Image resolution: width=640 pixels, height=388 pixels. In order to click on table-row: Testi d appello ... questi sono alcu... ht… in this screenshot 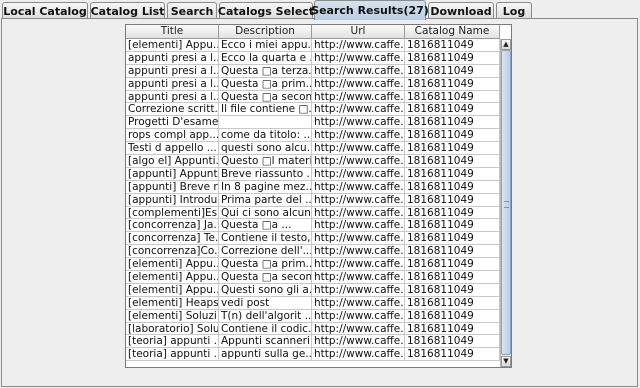, I will do `click(313, 149)`.